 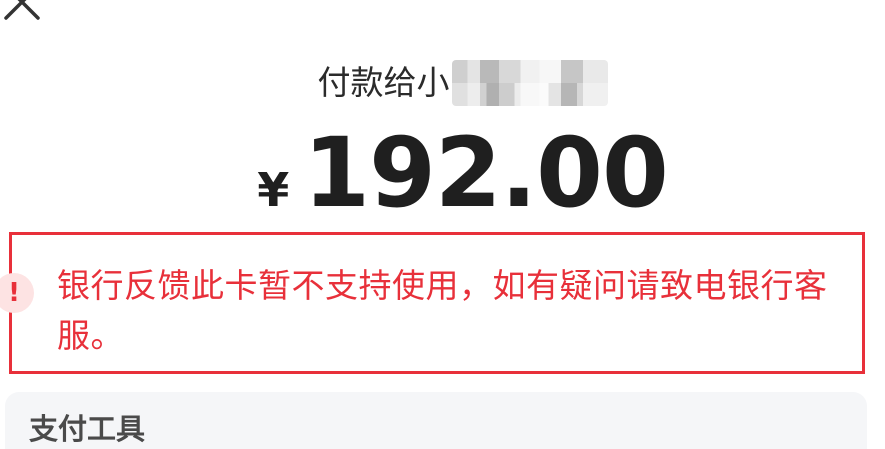 What do you see at coordinates (273, 190) in the screenshot?
I see `currency-symbol: ¥` at bounding box center [273, 190].